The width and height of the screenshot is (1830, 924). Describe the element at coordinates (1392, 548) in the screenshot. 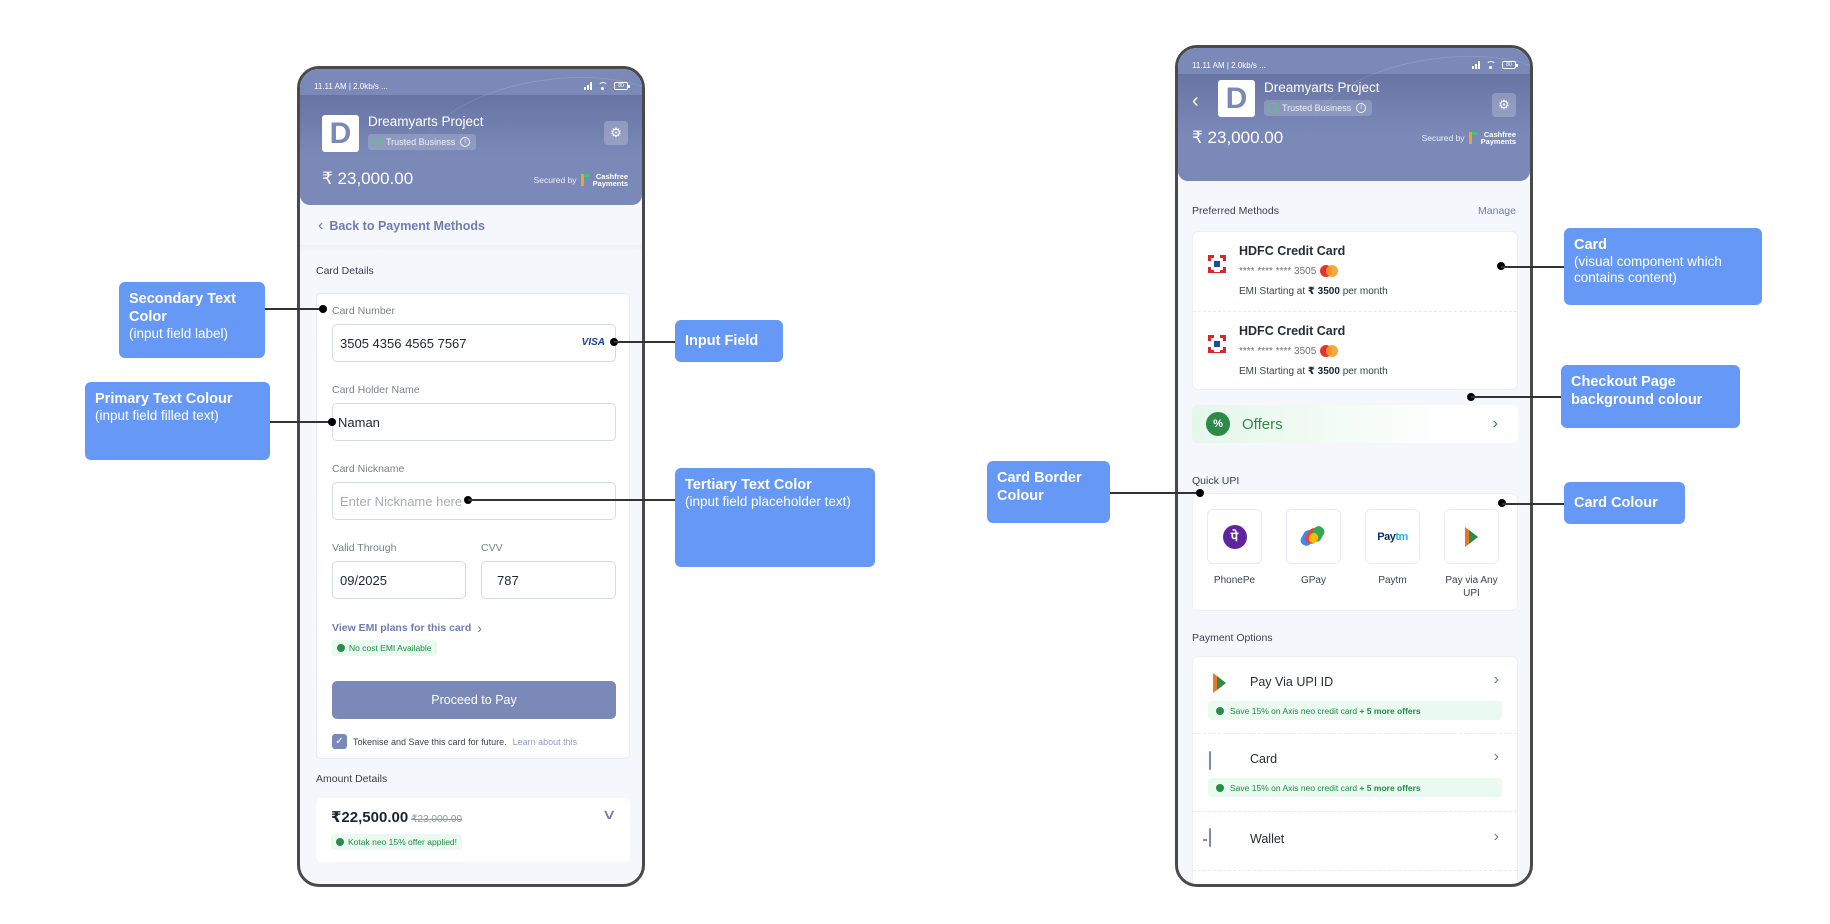

I see `upi-app-paytm: Paytm Paytm` at that location.